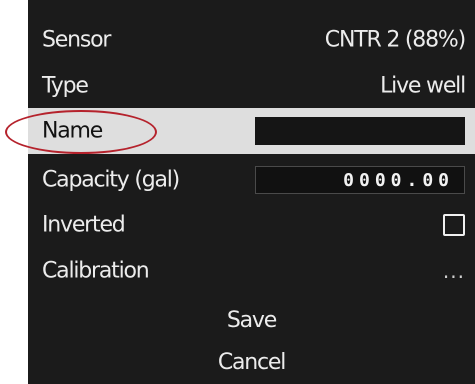  What do you see at coordinates (76, 40) in the screenshot?
I see `sensor-label: Sensor` at bounding box center [76, 40].